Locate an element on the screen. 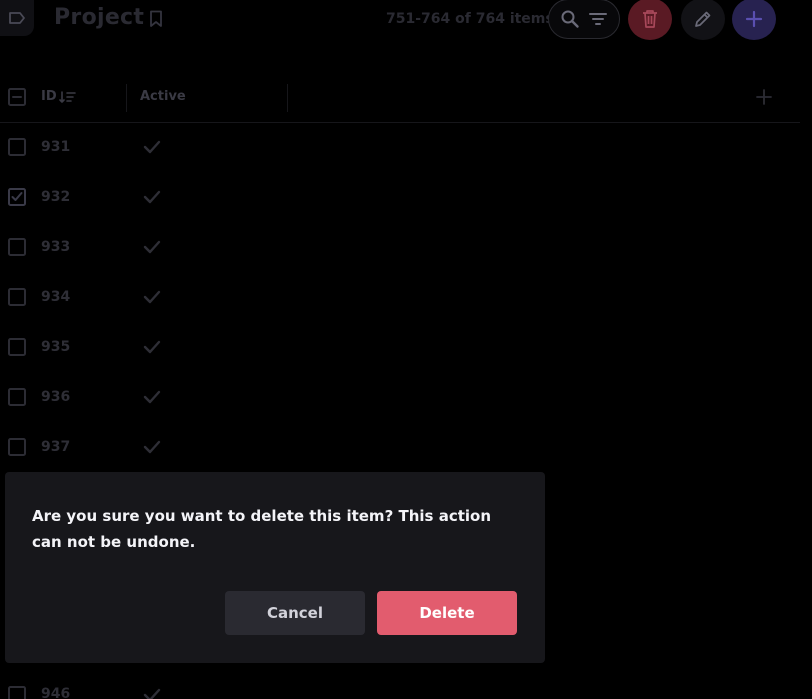 Image resolution: width=812 pixels, height=699 pixels. table-row: 946 is located at coordinates (400, 689).